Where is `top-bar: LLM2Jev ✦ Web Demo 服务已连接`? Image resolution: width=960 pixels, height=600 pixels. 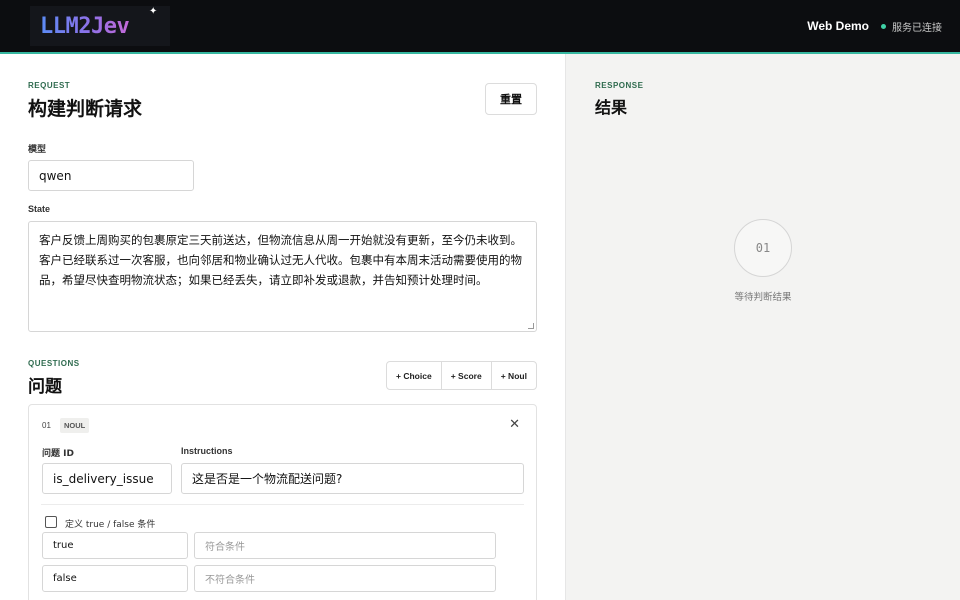
top-bar: LLM2Jev ✦ Web Demo 服务已连接 is located at coordinates (480, 27).